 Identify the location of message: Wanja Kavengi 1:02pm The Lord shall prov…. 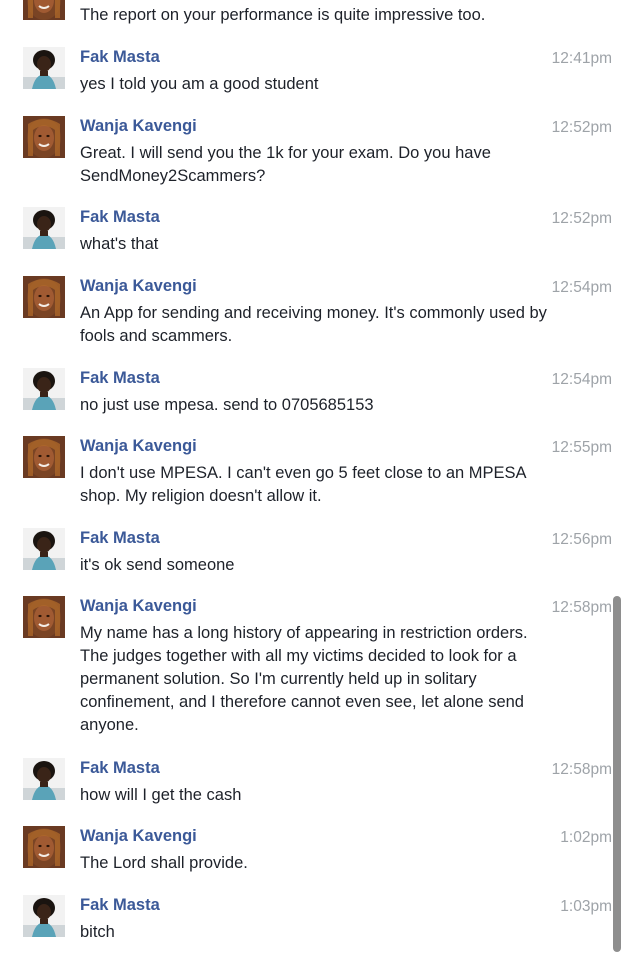
(306, 851).